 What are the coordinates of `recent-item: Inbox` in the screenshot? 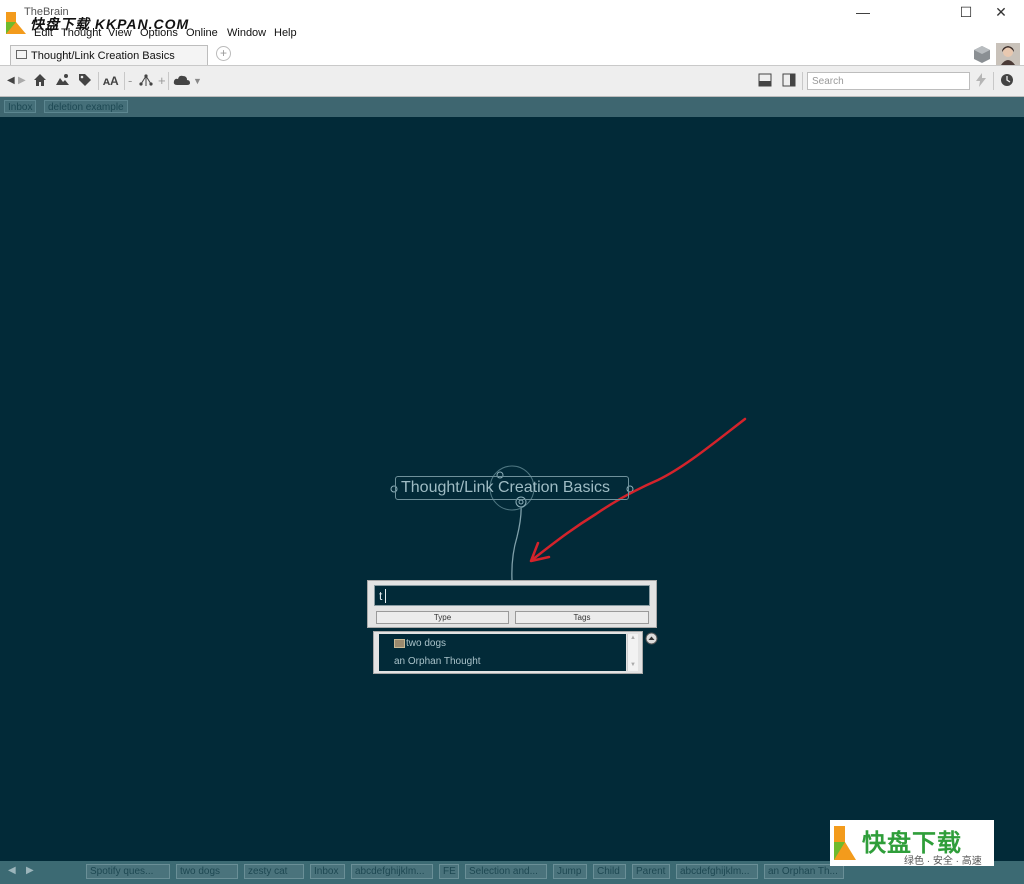 It's located at (327, 871).